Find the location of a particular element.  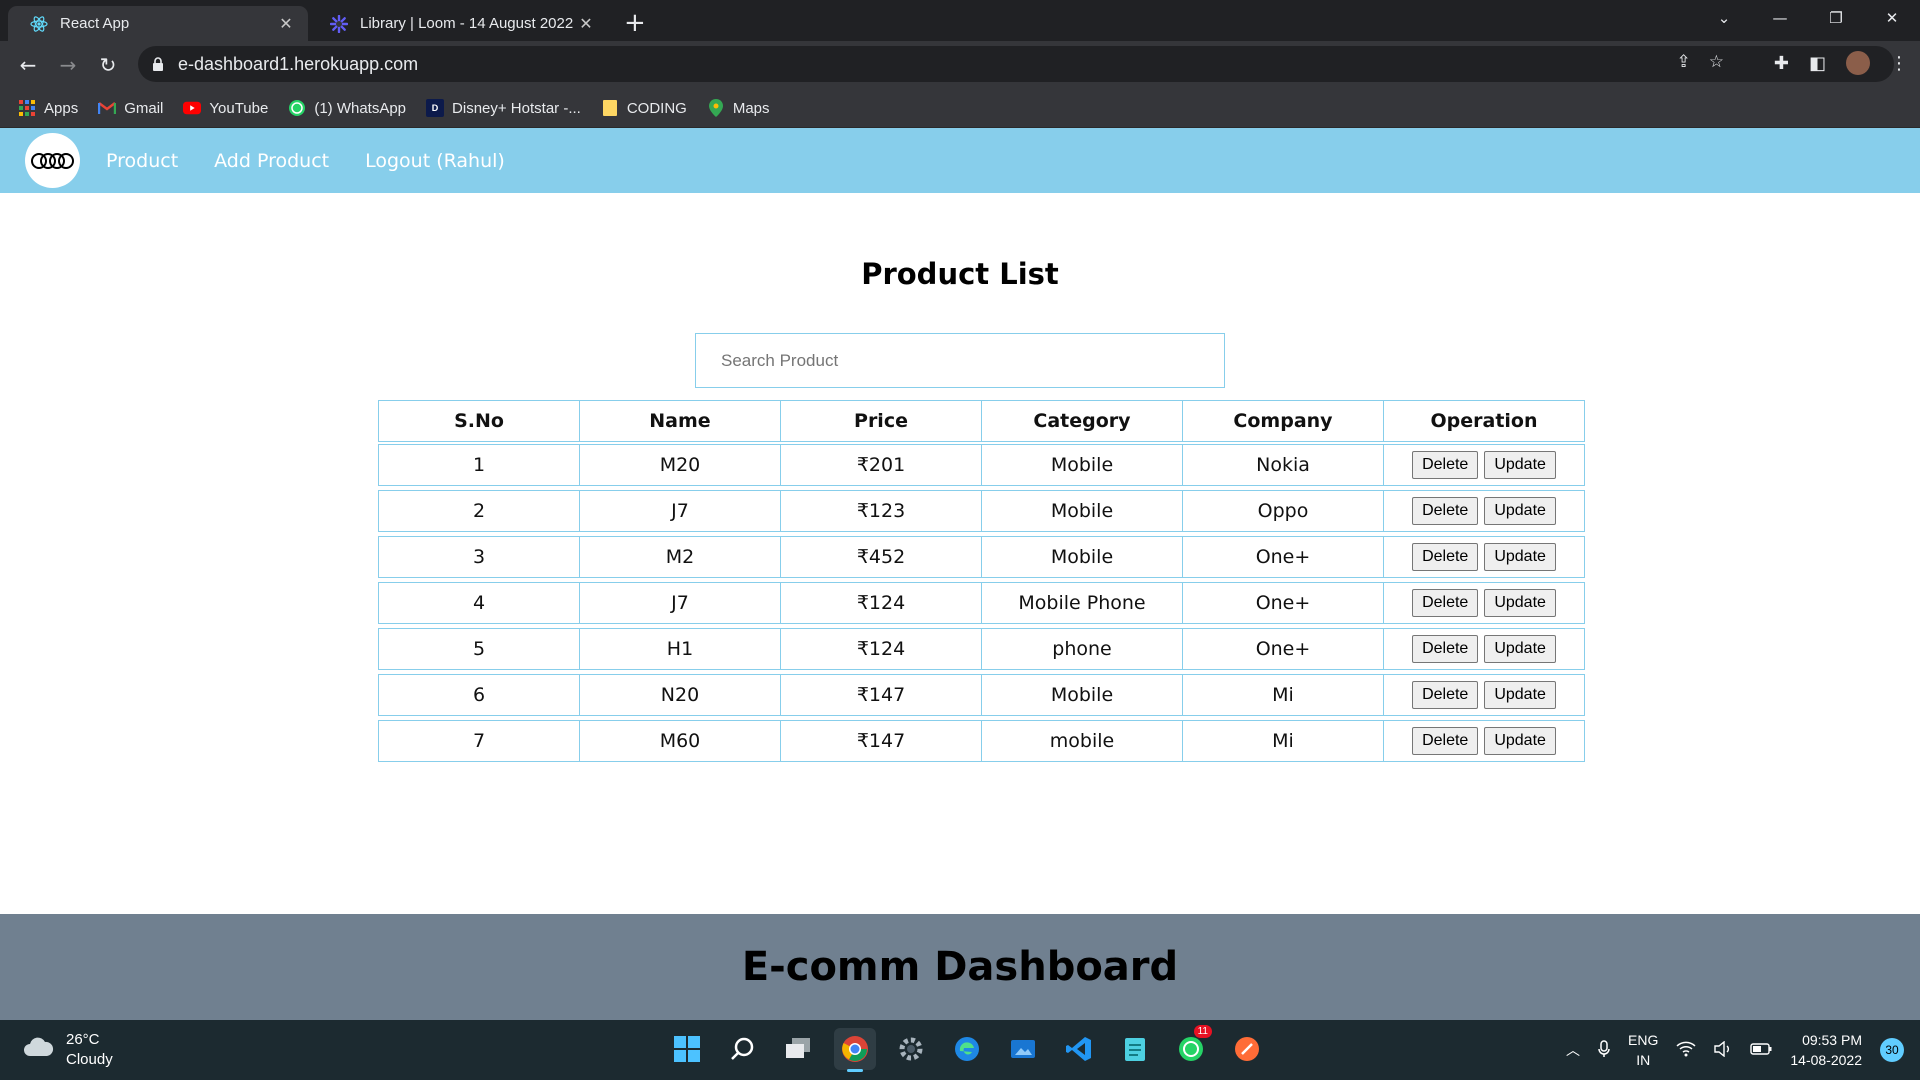

vscode-icon is located at coordinates (1079, 1049).